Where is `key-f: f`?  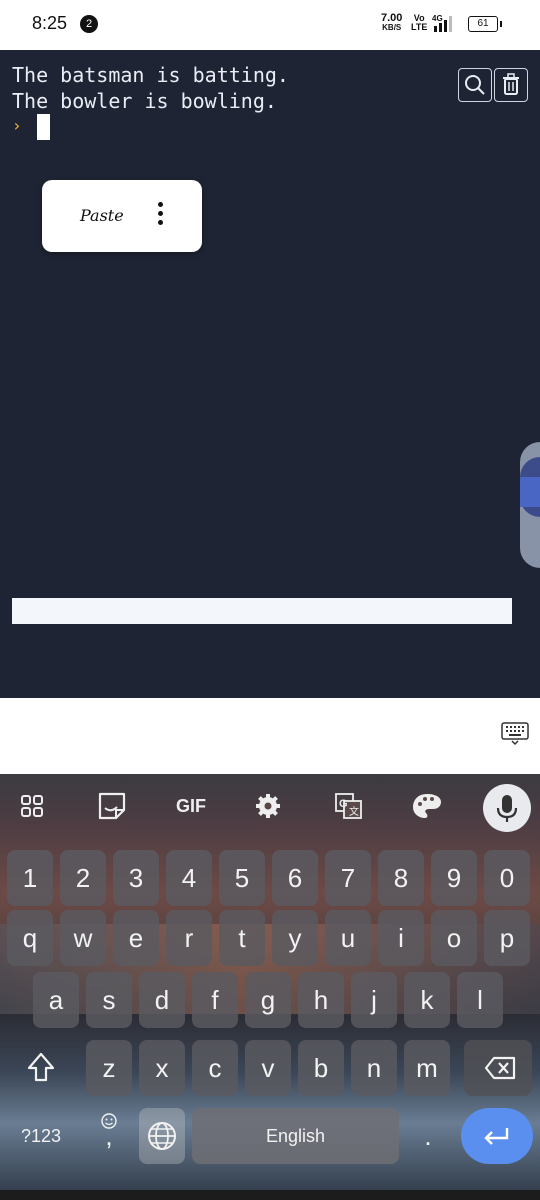 key-f: f is located at coordinates (215, 1000).